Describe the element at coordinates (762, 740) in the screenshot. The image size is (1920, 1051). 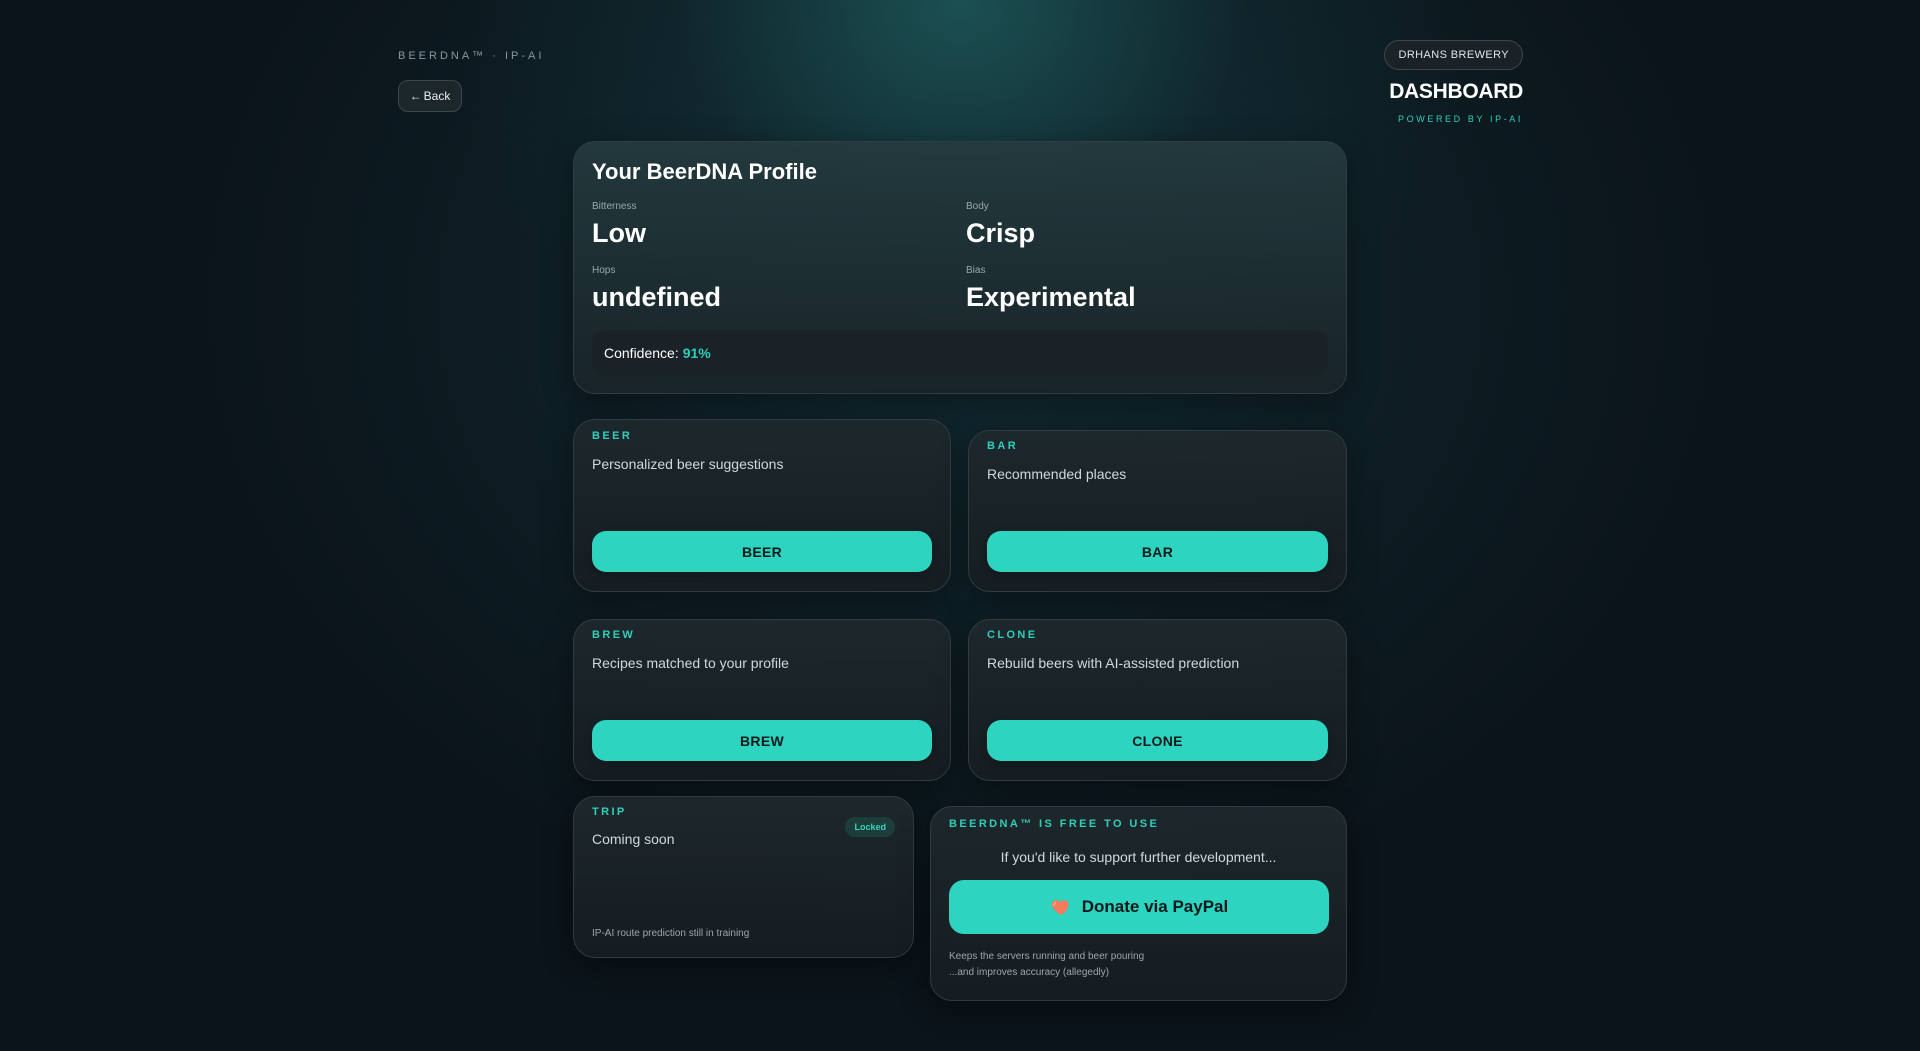
I see `brew-button: BREW` at that location.